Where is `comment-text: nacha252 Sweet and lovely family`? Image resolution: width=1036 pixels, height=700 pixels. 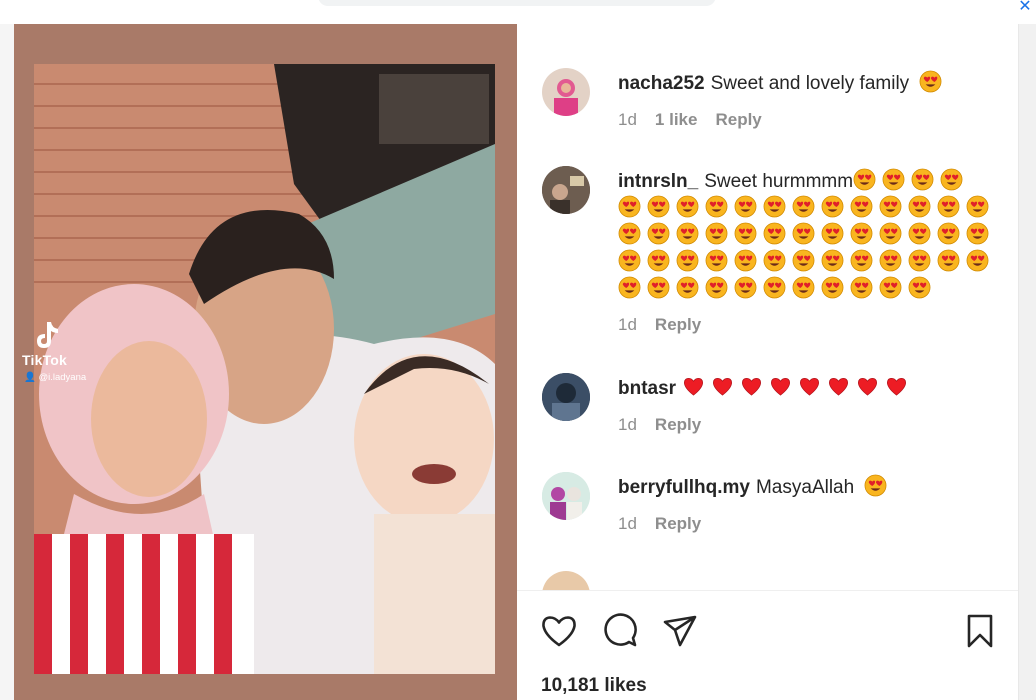
comment-text: nacha252 Sweet and lovely family is located at coordinates (810, 83).